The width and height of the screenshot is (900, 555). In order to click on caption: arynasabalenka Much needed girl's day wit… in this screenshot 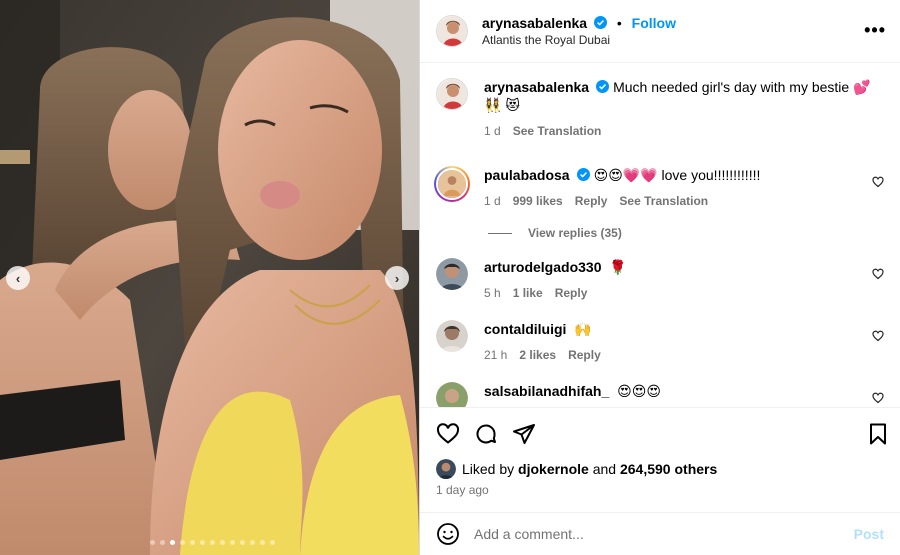, I will do `click(660, 108)`.